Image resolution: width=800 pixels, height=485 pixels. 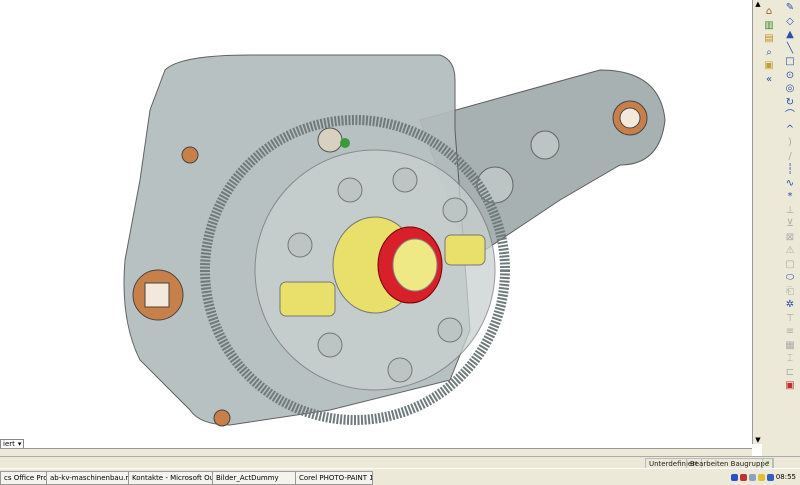 I want to click on search-doc-icon: ▤, so click(x=769, y=39).